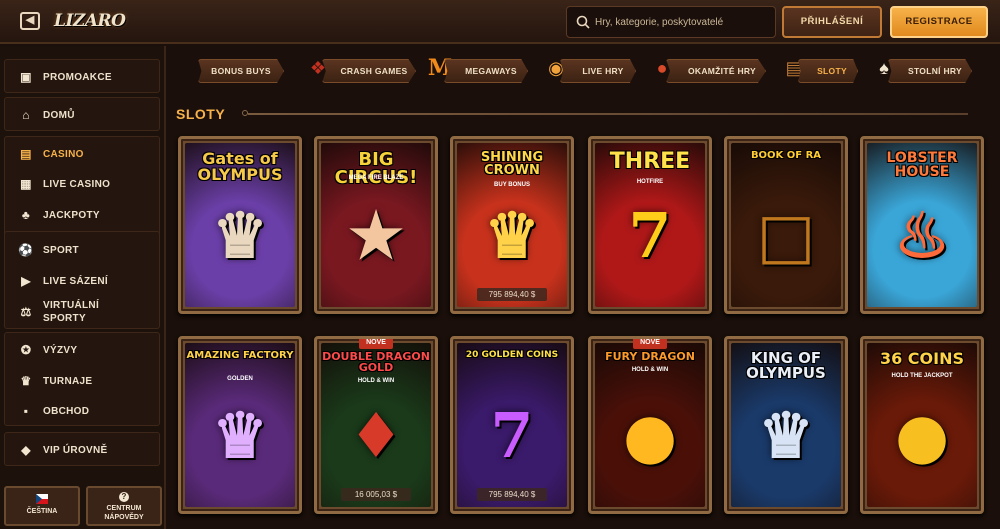 This screenshot has height=529, width=1000. Describe the element at coordinates (369, 71) in the screenshot. I see `category-crash-games: CRASH GAMES` at that location.